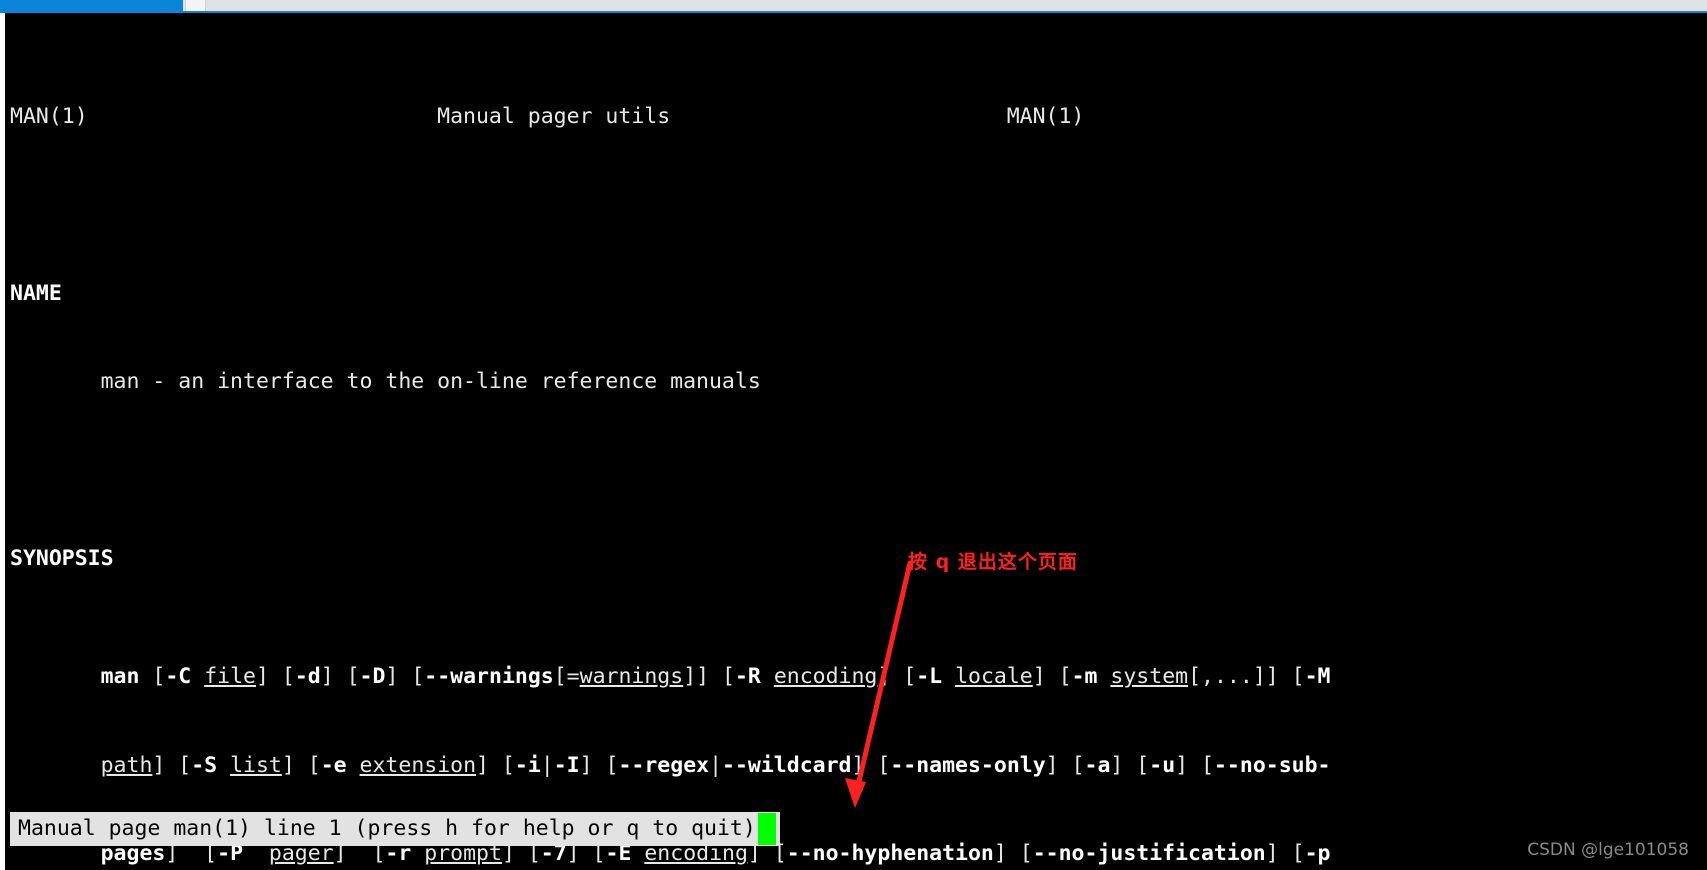 Image resolution: width=1707 pixels, height=870 pixels. I want to click on browser-progress-bar, so click(853, 6).